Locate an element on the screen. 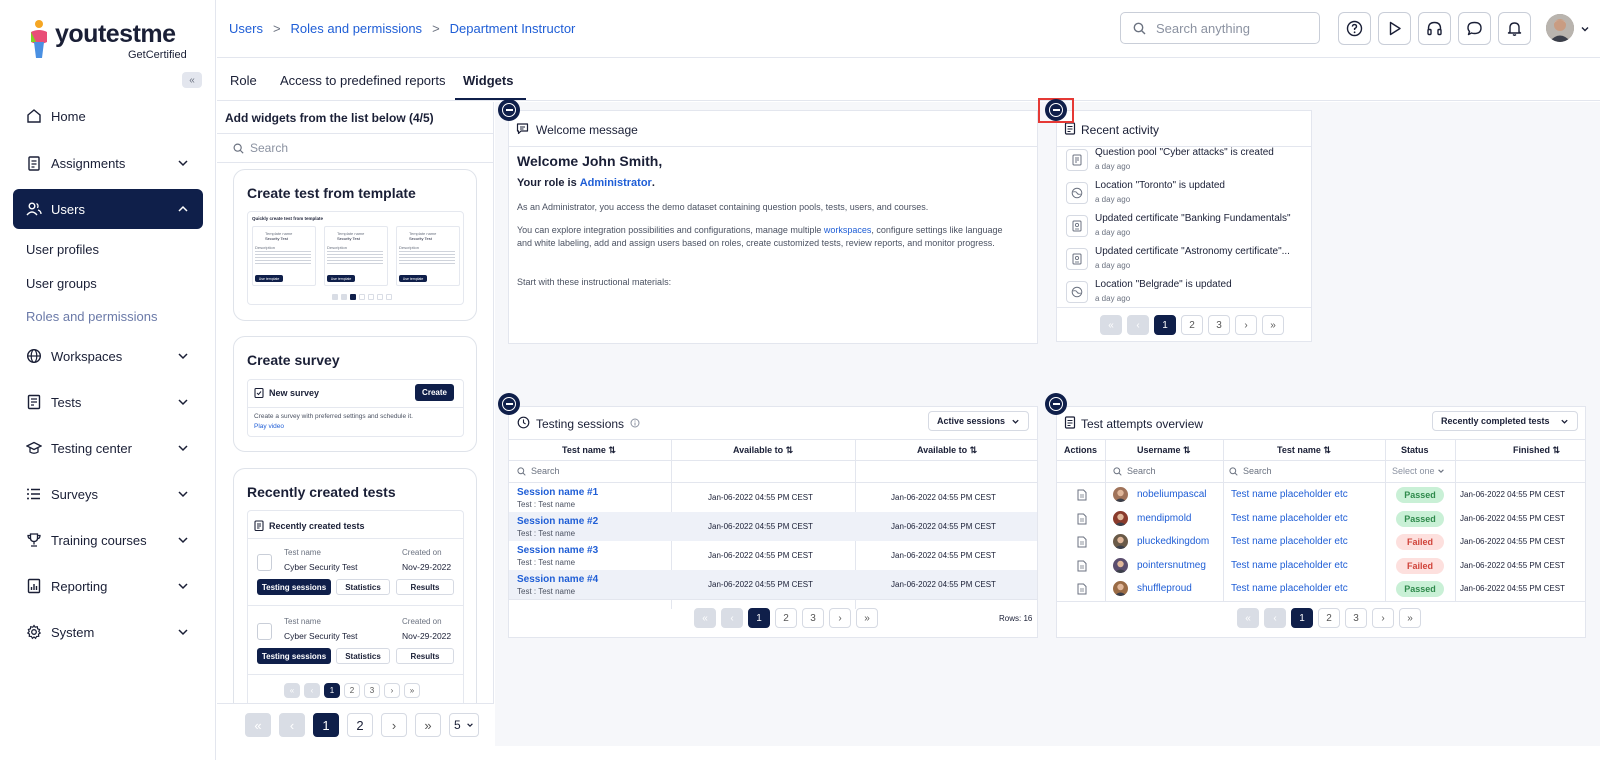 This screenshot has width=1600, height=760. info-icon is located at coordinates (635, 423).